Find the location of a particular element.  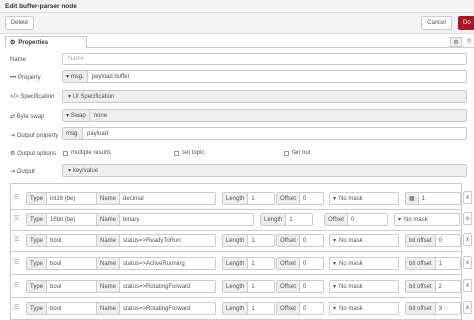

multiple-results-checkbox: multiple results is located at coordinates (87, 153).